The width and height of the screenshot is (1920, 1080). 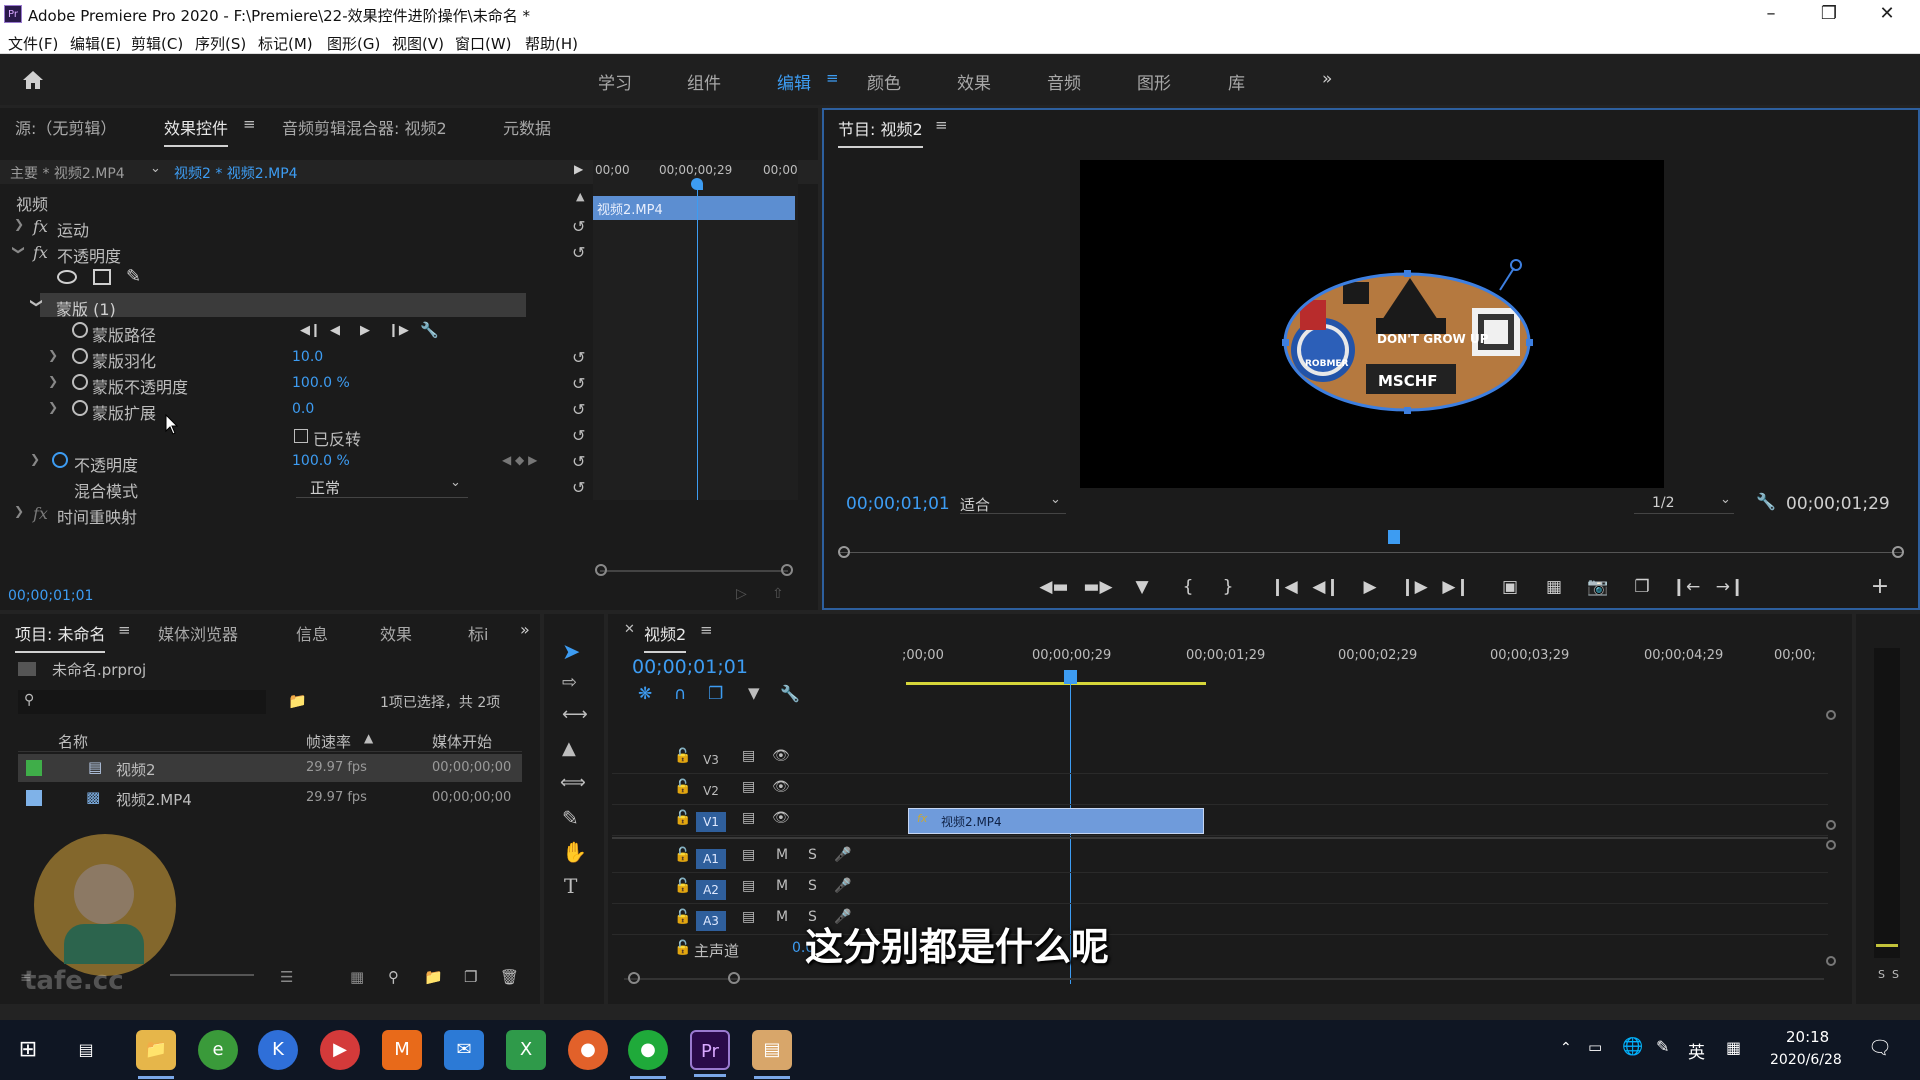 What do you see at coordinates (307, 357) in the screenshot?
I see `mask-feather-value: 10.0` at bounding box center [307, 357].